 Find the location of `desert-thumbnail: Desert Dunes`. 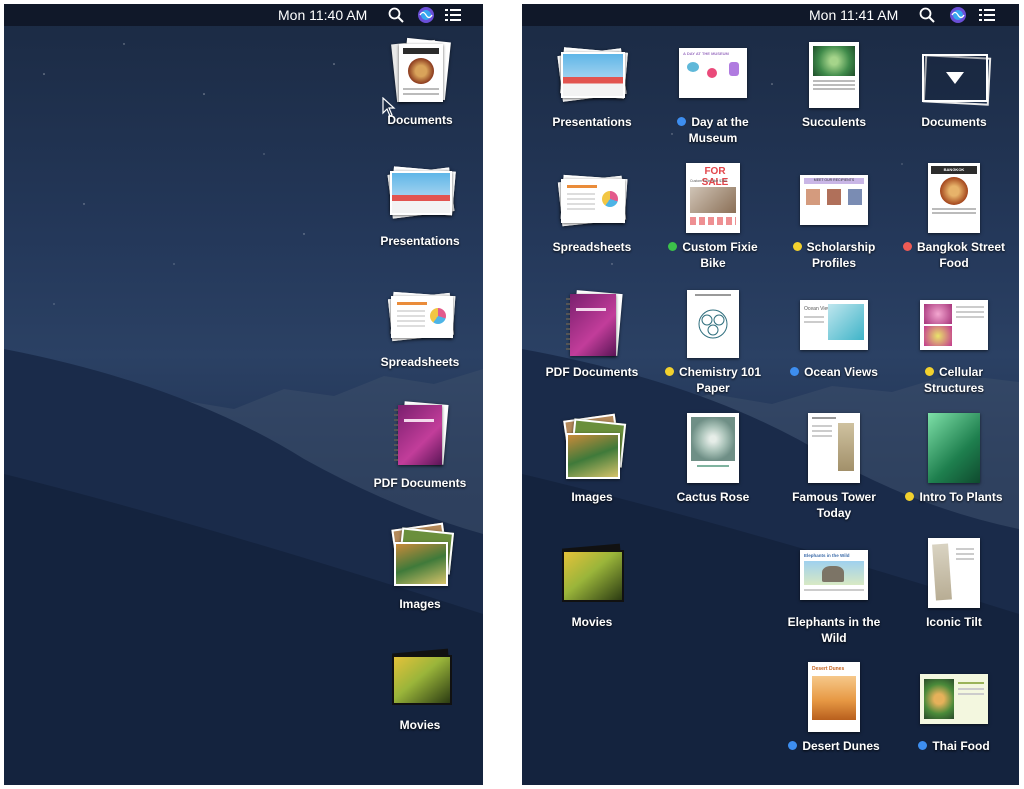

desert-thumbnail: Desert Dunes is located at coordinates (834, 697).